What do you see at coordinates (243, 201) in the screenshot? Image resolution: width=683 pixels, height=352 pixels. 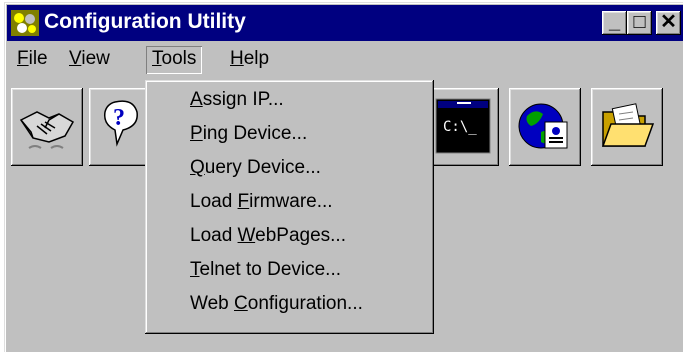 I see `menu-item-accel: F` at bounding box center [243, 201].